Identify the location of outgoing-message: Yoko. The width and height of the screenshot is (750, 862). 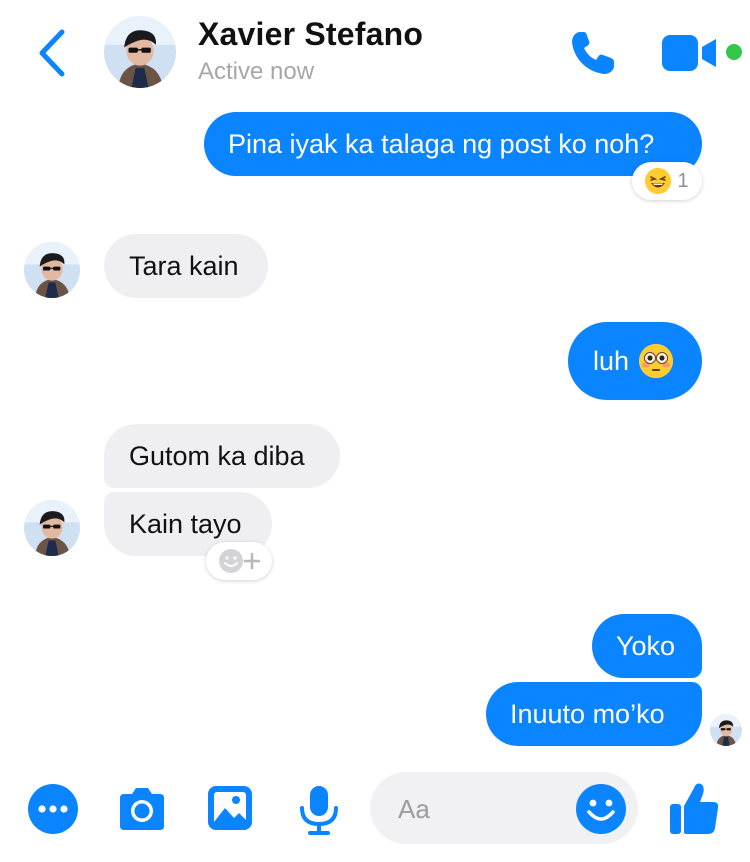
(647, 646).